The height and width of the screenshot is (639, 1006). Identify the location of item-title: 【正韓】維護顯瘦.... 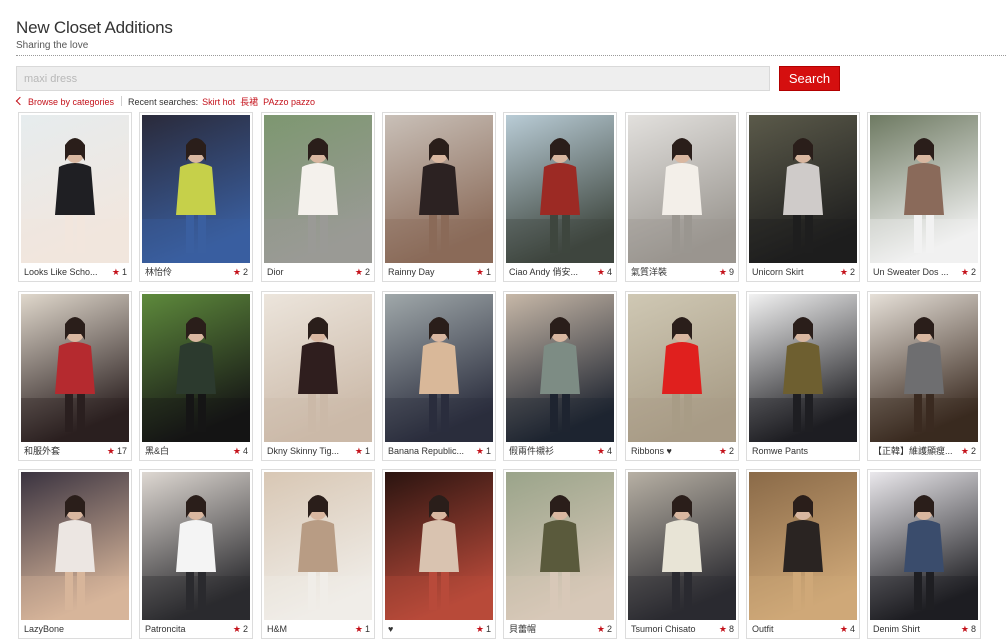
(913, 451).